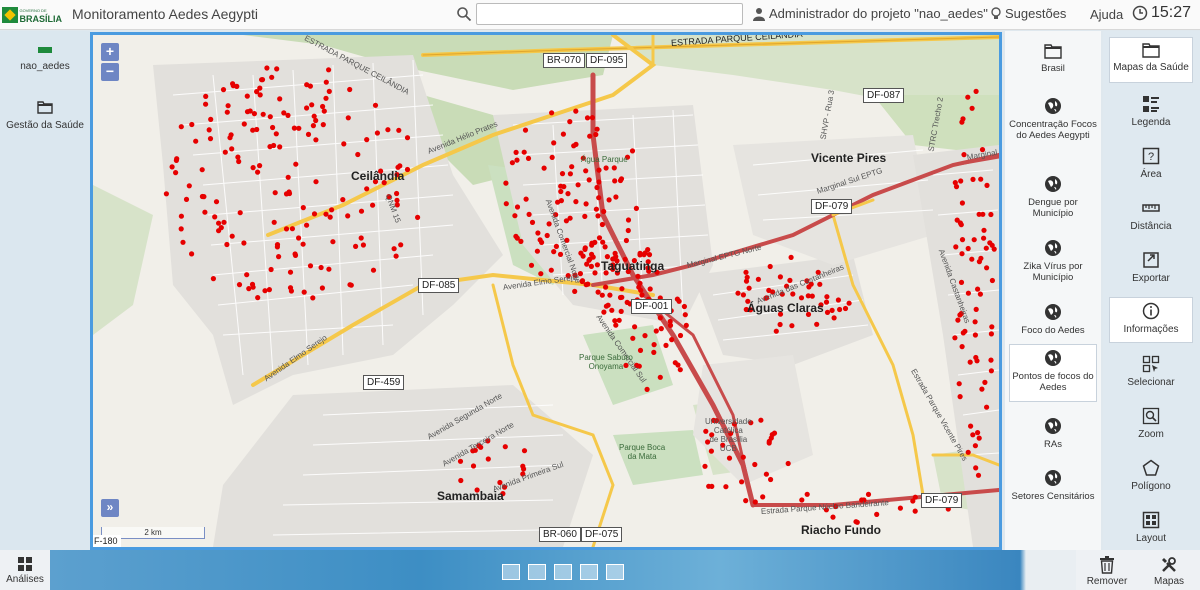 The width and height of the screenshot is (1200, 590). What do you see at coordinates (1053, 431) in the screenshot?
I see `layer-ras: RAs` at bounding box center [1053, 431].